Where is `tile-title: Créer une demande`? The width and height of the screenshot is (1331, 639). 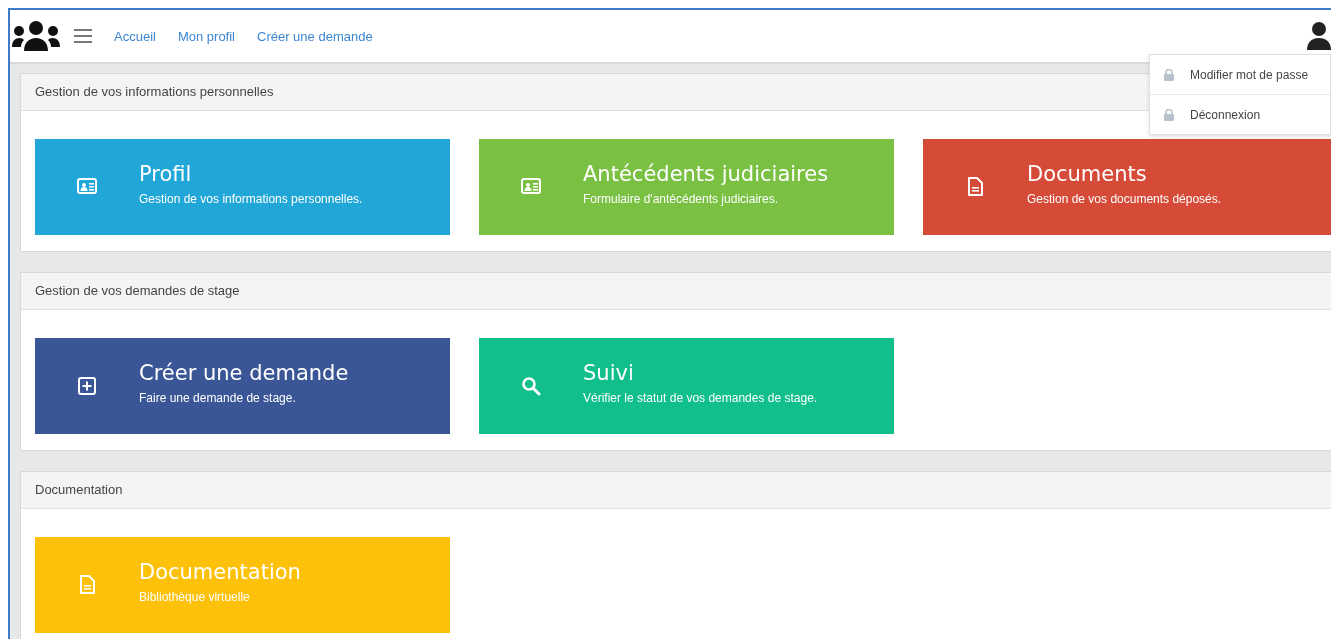
tile-title: Créer une demande is located at coordinates (244, 373).